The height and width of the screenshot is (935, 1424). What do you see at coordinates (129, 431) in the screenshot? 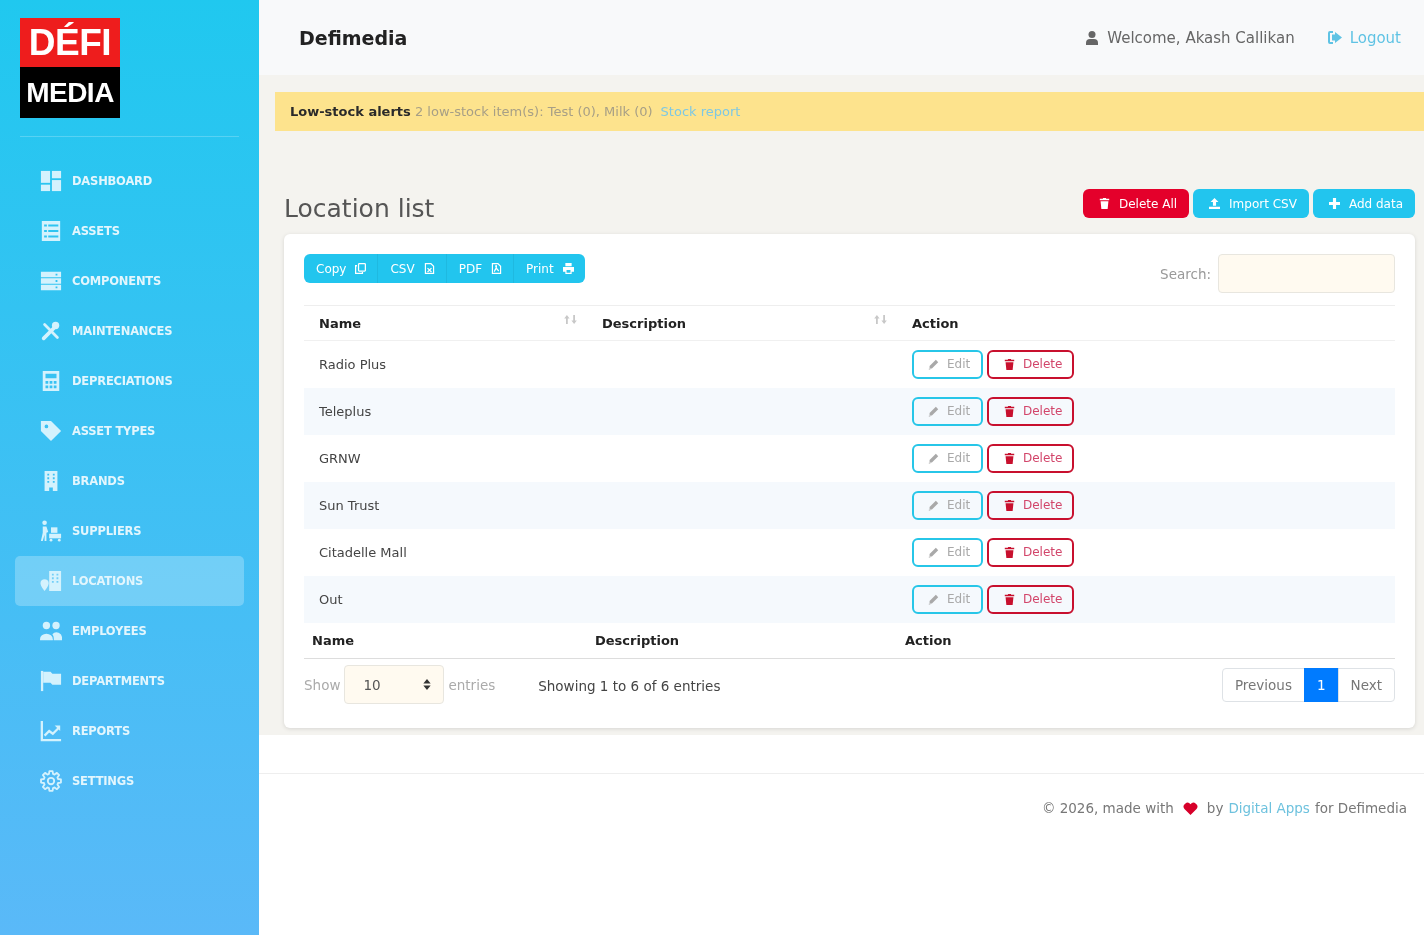
I see `sidebar-item: ASSET TYPES` at bounding box center [129, 431].